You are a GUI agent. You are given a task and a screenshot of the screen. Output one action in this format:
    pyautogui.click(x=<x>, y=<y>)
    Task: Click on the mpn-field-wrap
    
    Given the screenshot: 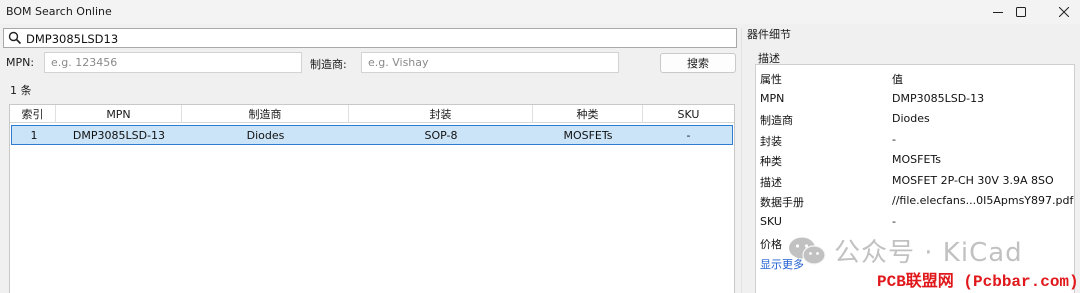 What is the action you would take?
    pyautogui.click(x=173, y=62)
    